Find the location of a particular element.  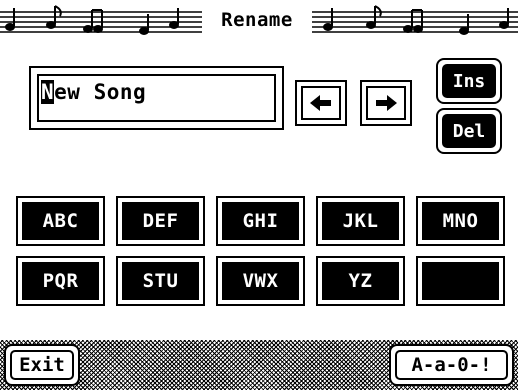

key-label: YZ is located at coordinates (360, 281).